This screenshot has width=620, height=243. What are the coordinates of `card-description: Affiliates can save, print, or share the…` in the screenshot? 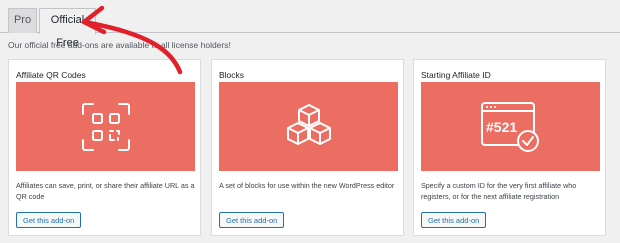 It's located at (105, 191).